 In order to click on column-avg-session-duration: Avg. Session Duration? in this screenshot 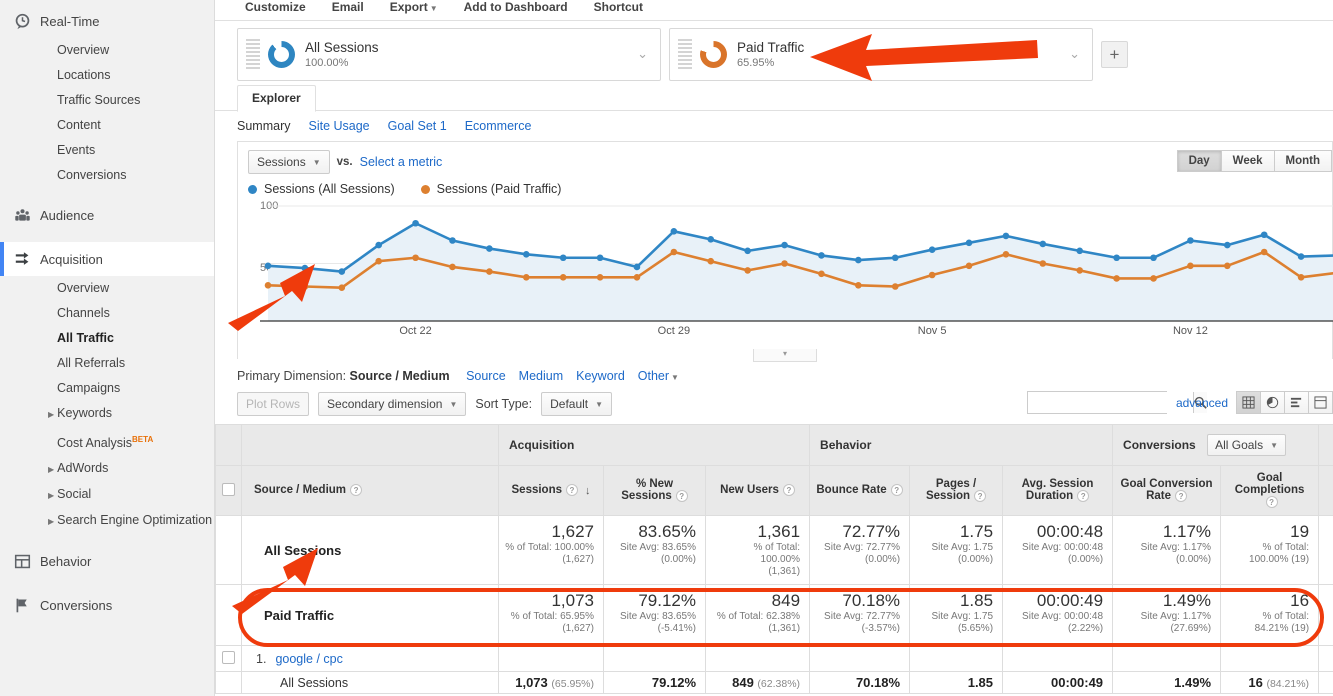, I will do `click(1058, 490)`.